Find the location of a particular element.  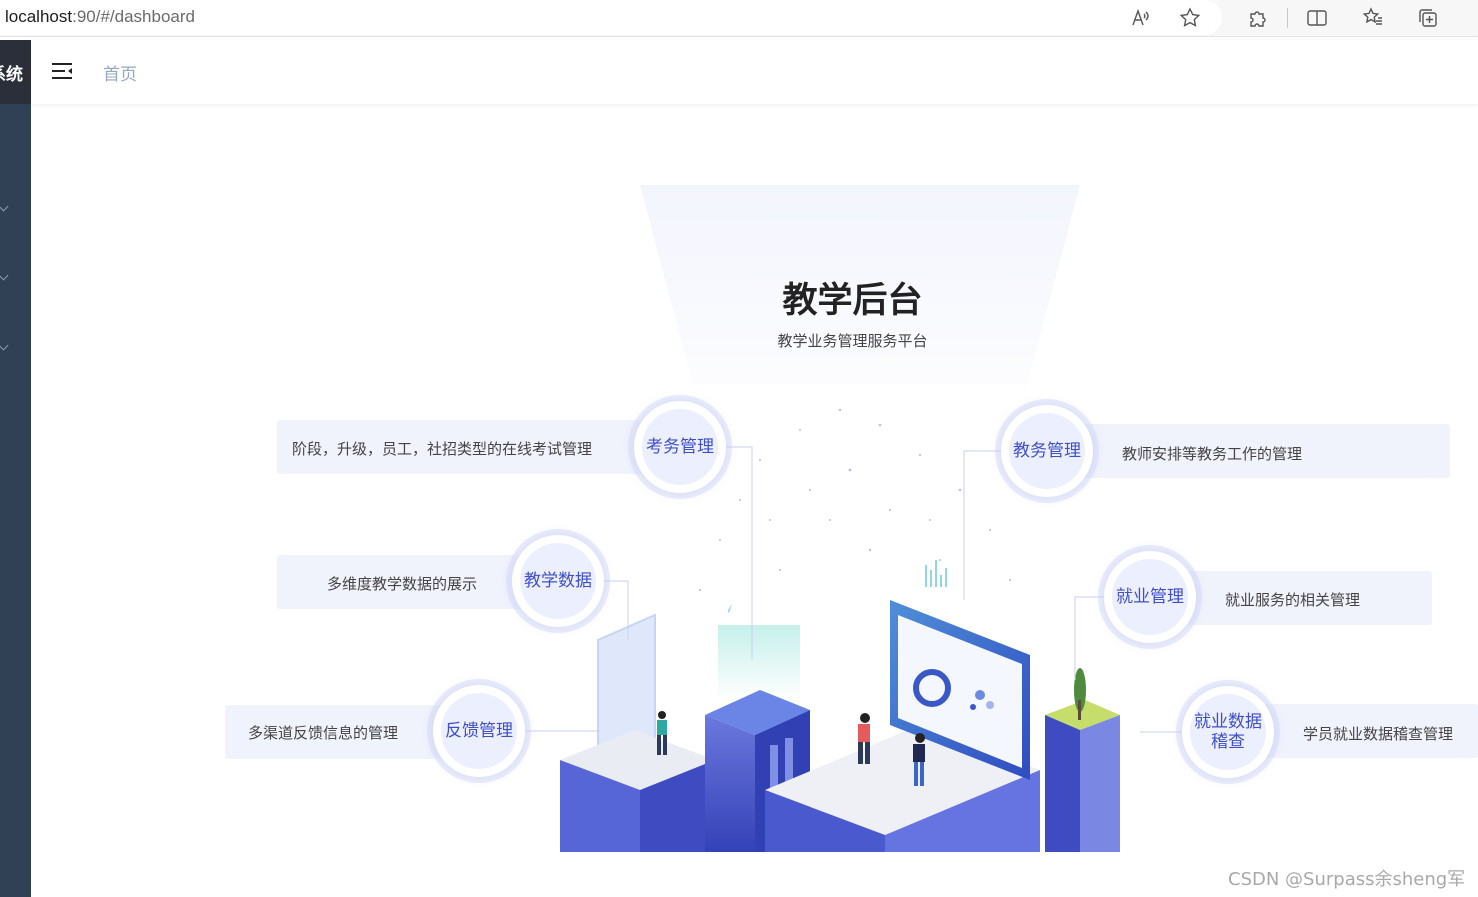

affairs-node-button: 教务管理 is located at coordinates (1047, 451).